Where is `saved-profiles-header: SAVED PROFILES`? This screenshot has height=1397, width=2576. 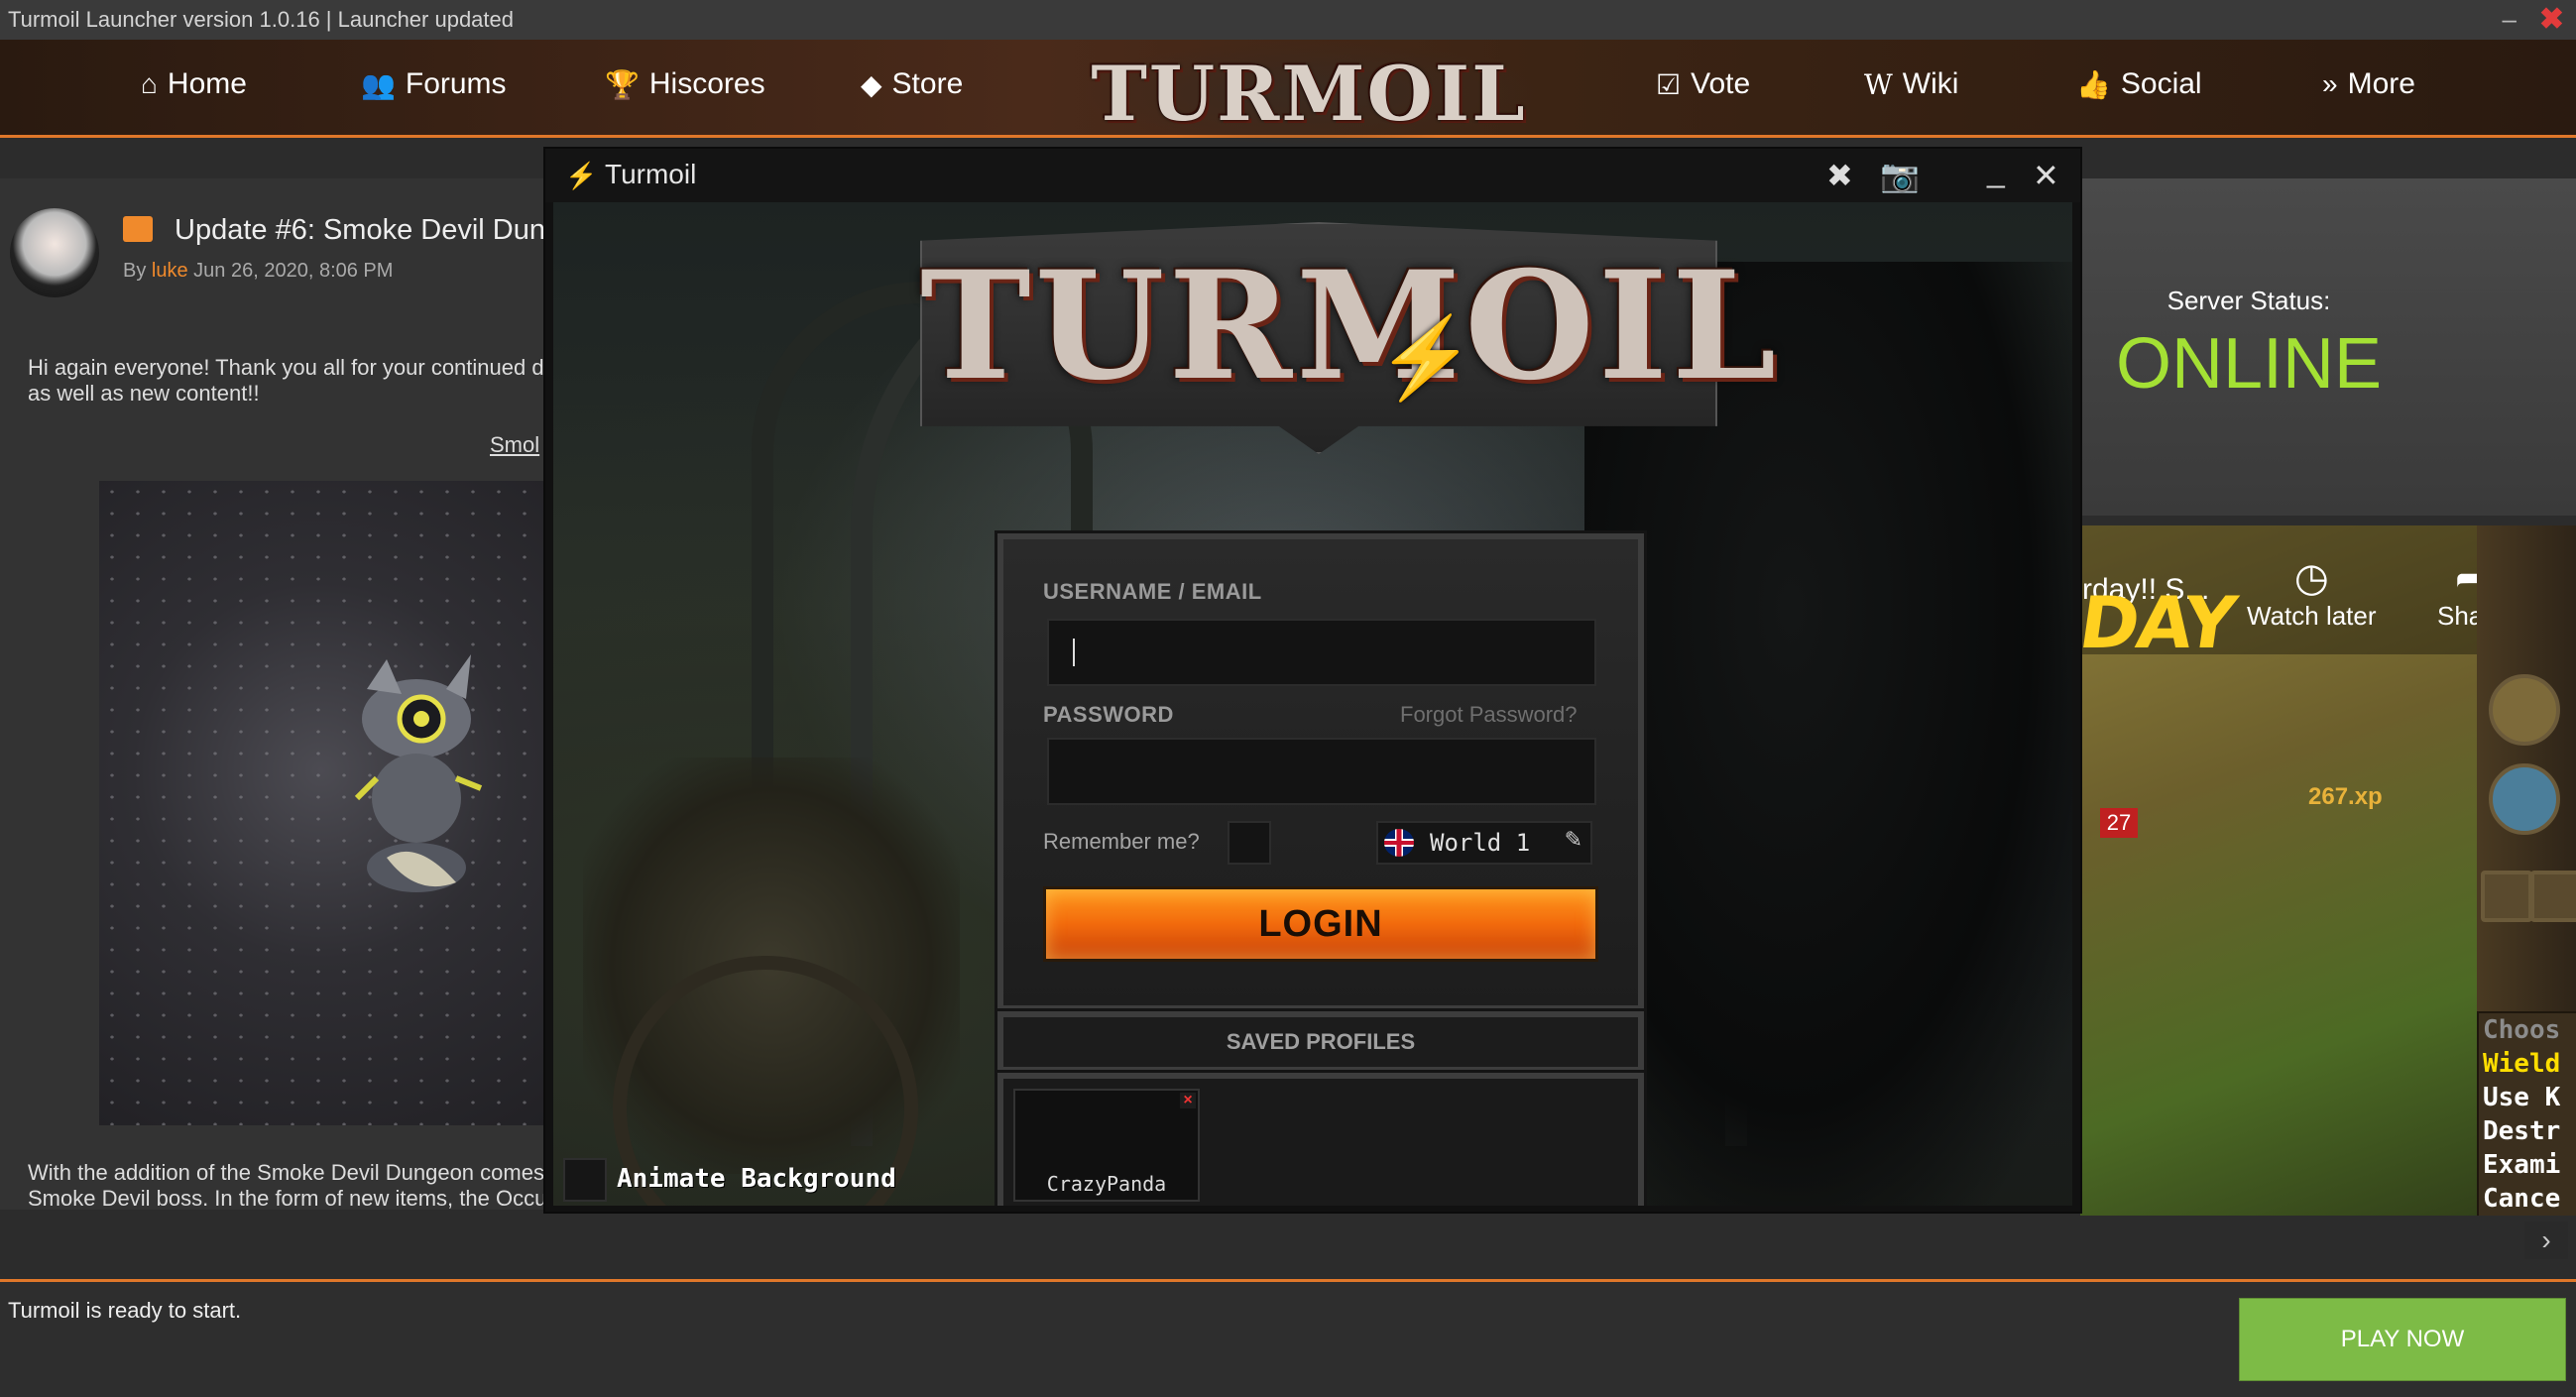 saved-profiles-header: SAVED PROFILES is located at coordinates (1321, 1042).